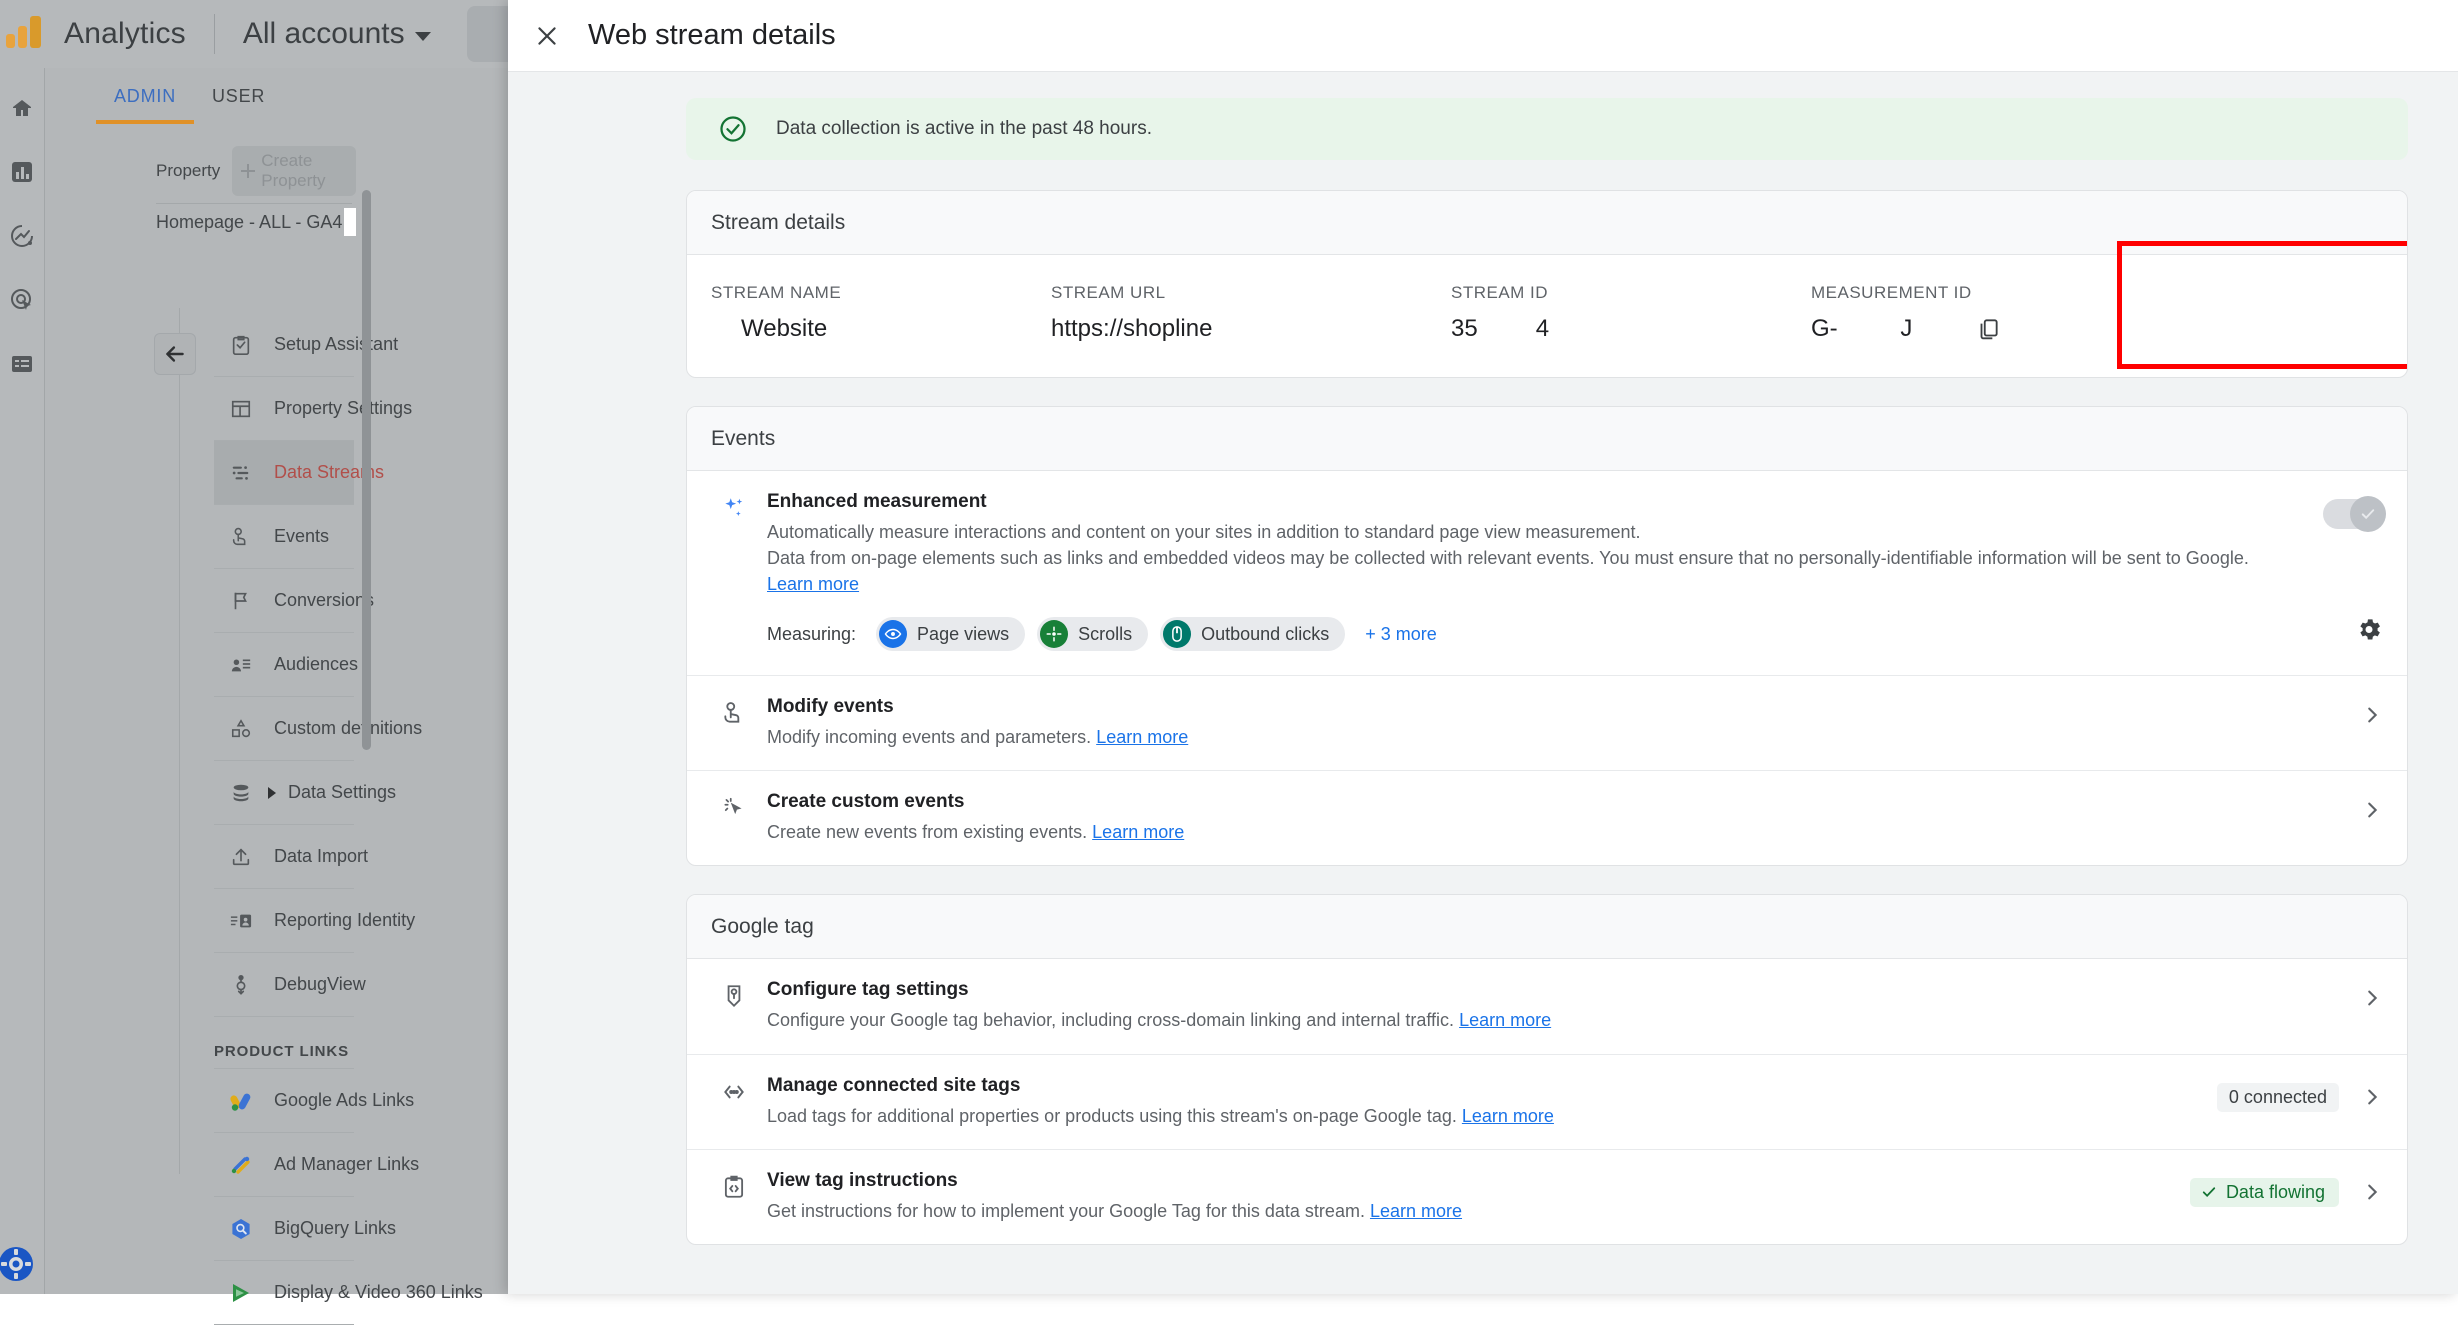  Describe the element at coordinates (2209, 1192) in the screenshot. I see `check-icon` at that location.